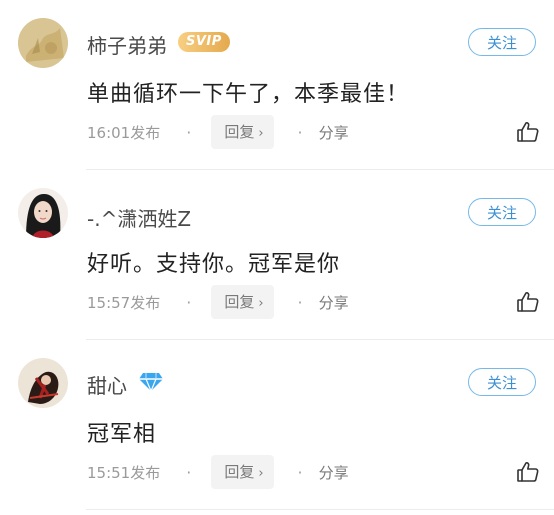 This screenshot has width=554, height=515. I want to click on comment-text: 冠军相, so click(122, 434).